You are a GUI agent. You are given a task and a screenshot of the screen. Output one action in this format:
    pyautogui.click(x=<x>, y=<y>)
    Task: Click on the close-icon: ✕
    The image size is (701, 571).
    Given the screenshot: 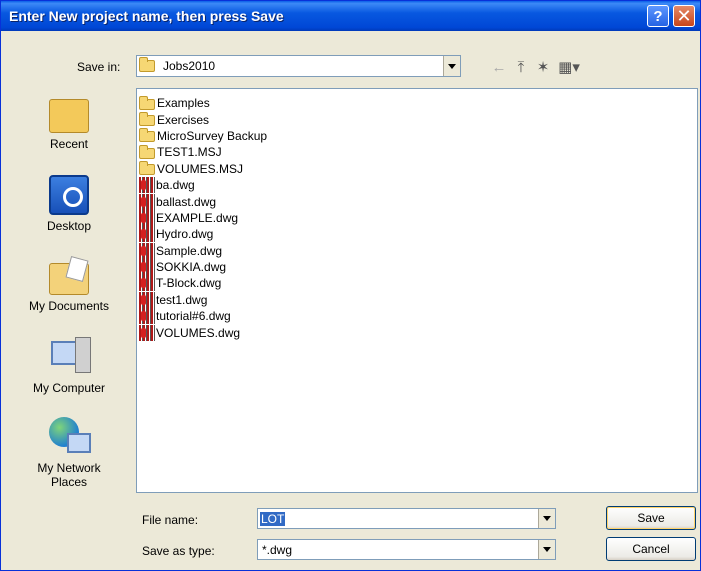 What is the action you would take?
    pyautogui.click(x=684, y=16)
    